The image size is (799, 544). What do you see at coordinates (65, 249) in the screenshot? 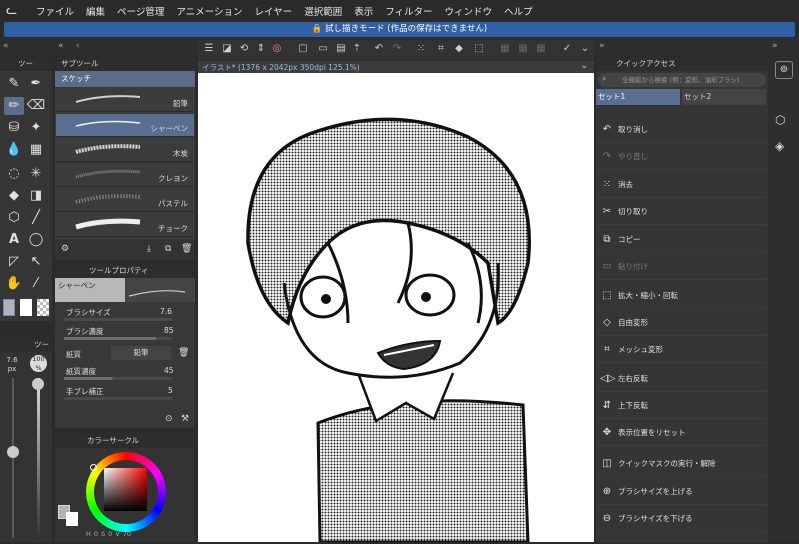
I see `subtool-settings-icon: ⚙` at bounding box center [65, 249].